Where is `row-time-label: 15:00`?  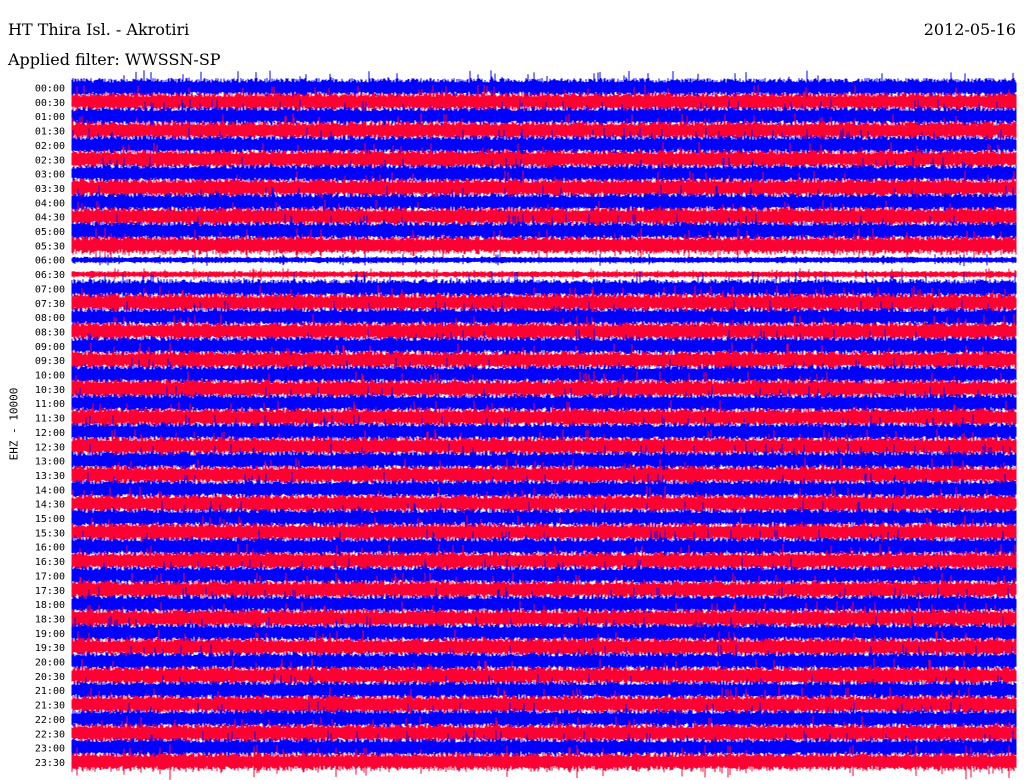
row-time-label: 15:00 is located at coordinates (50, 519).